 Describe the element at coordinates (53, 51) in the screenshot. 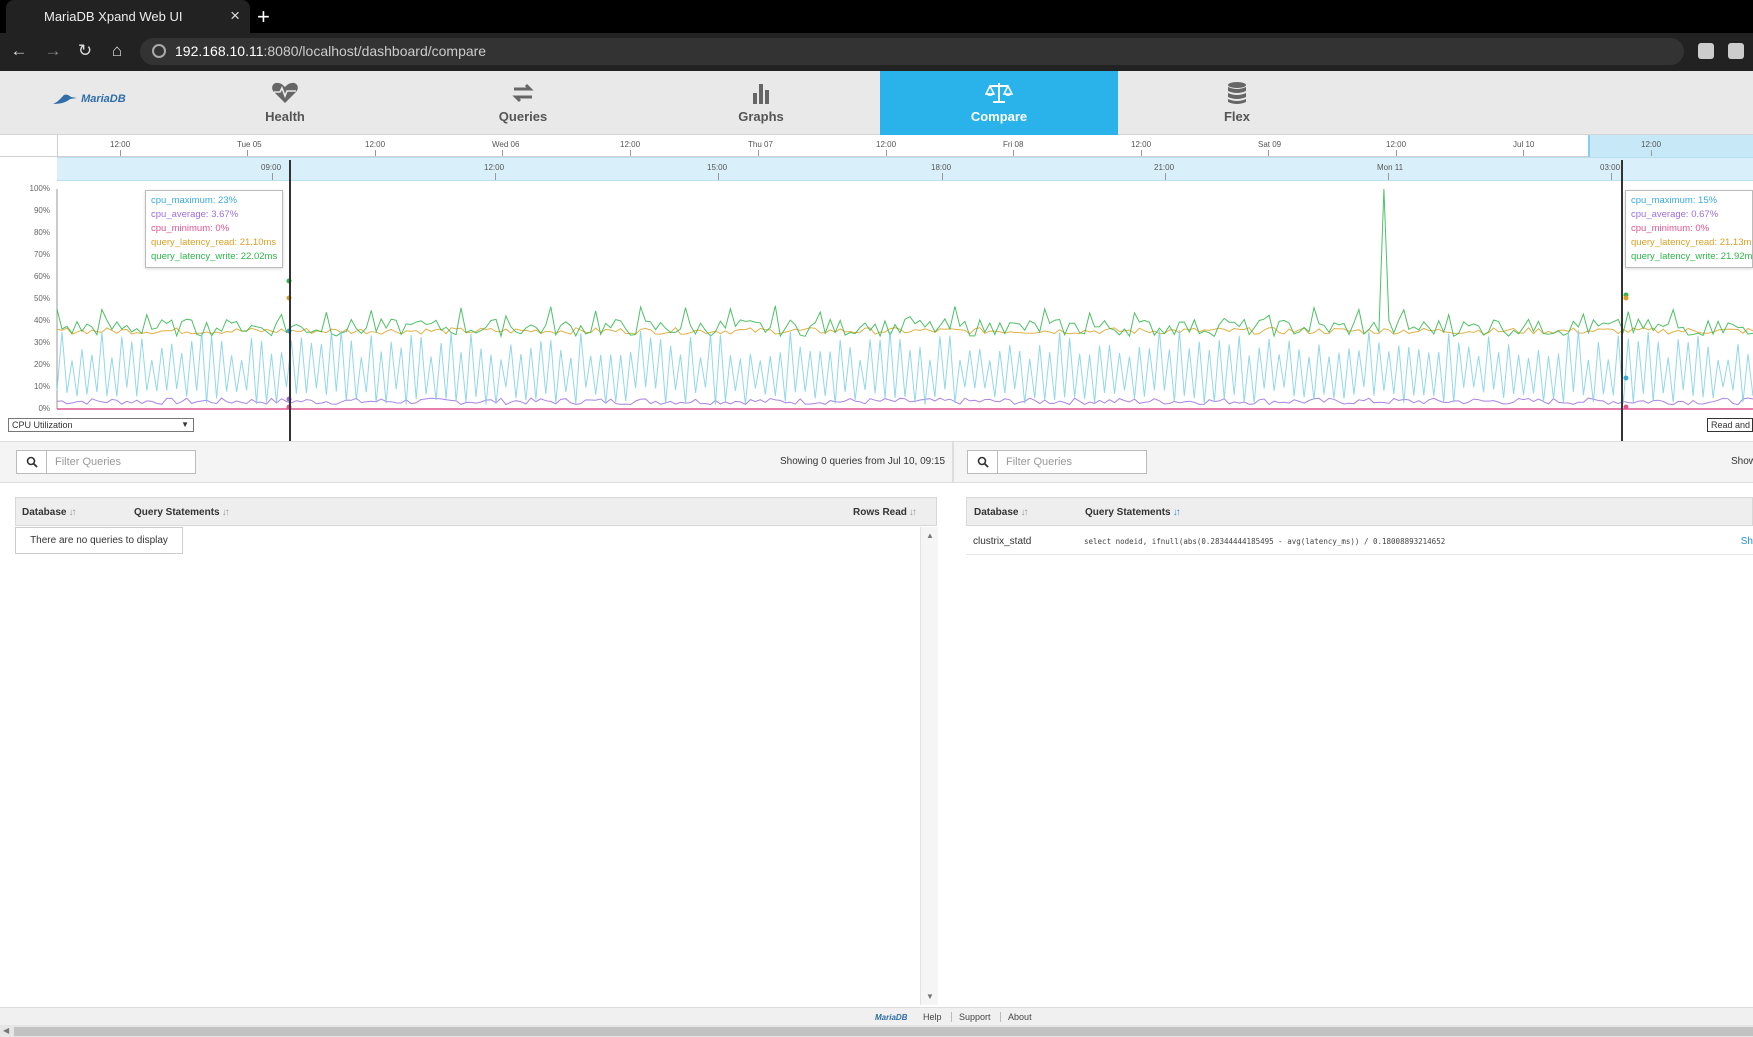

I see `forward-icon: →` at that location.